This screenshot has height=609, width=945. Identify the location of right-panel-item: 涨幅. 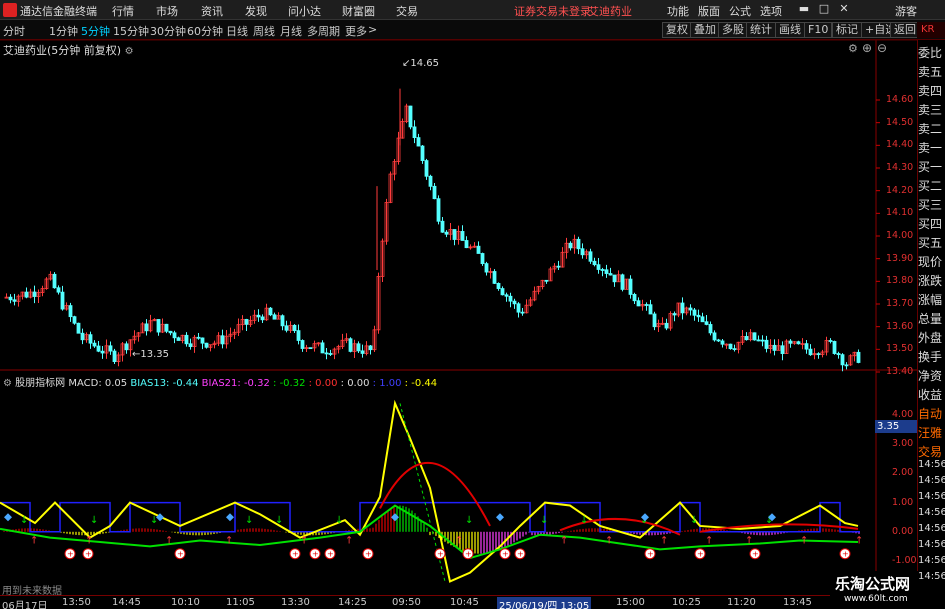
(931, 300).